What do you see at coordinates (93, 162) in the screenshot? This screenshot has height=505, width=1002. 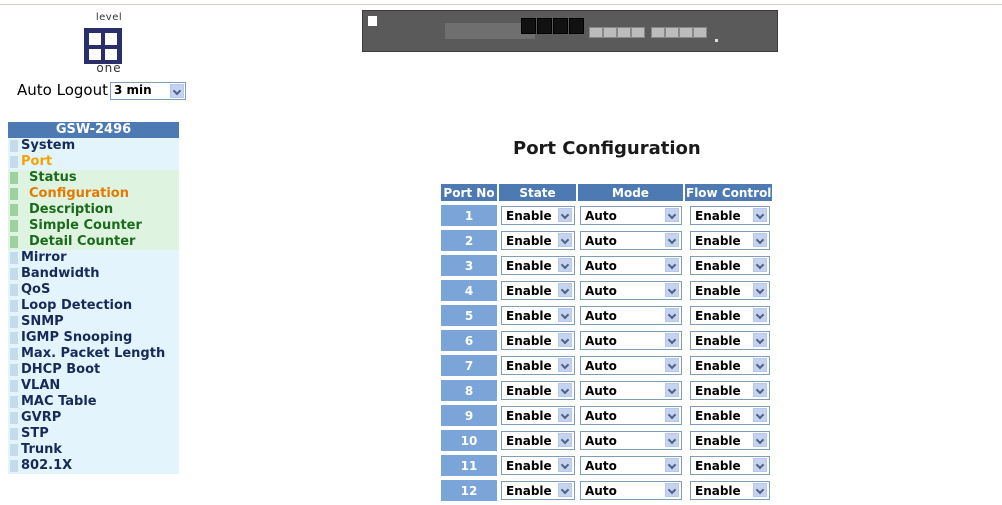 I see `sidebar-item-port: Port` at bounding box center [93, 162].